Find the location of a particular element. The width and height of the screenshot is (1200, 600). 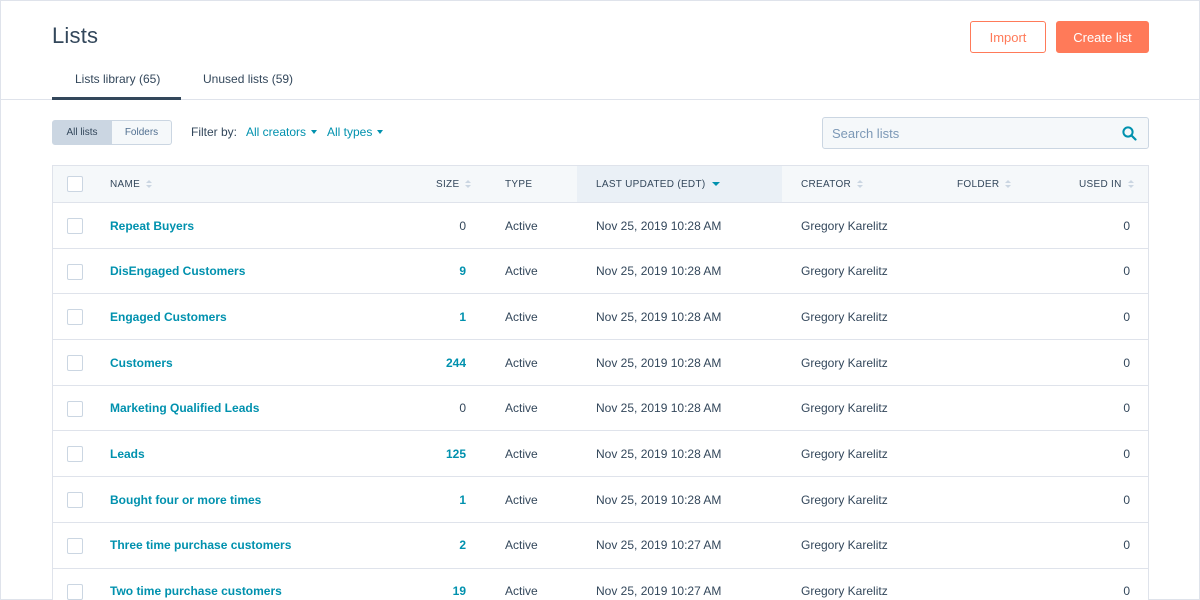

column-header-type: TYPE is located at coordinates (518, 184).